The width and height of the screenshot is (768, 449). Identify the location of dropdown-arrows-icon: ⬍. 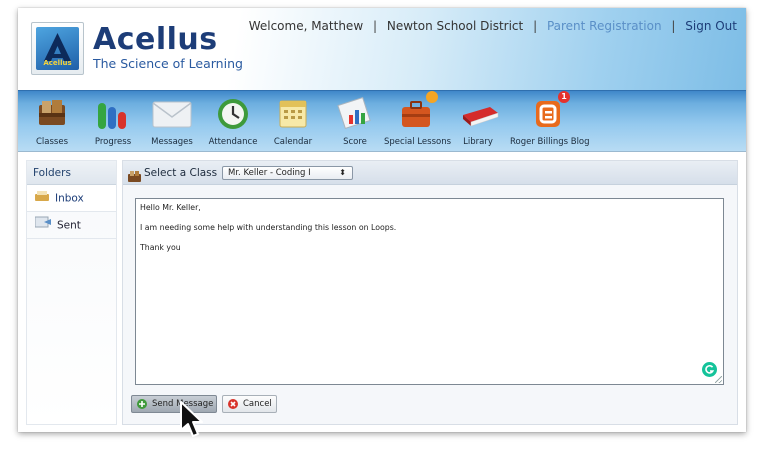
(342, 172).